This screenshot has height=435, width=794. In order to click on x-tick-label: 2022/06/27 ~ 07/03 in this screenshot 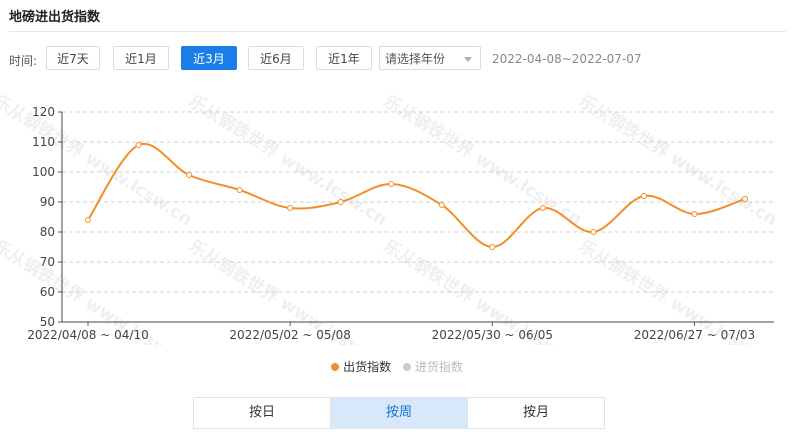, I will do `click(694, 335)`.